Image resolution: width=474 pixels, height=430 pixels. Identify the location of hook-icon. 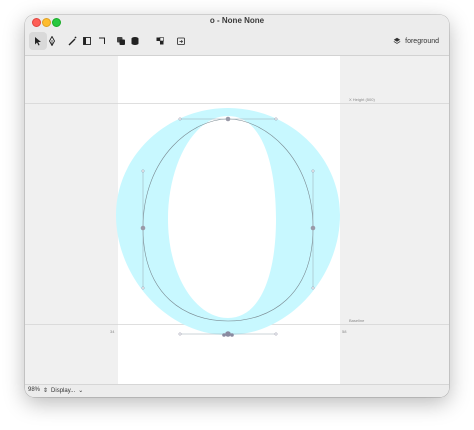
(102, 40).